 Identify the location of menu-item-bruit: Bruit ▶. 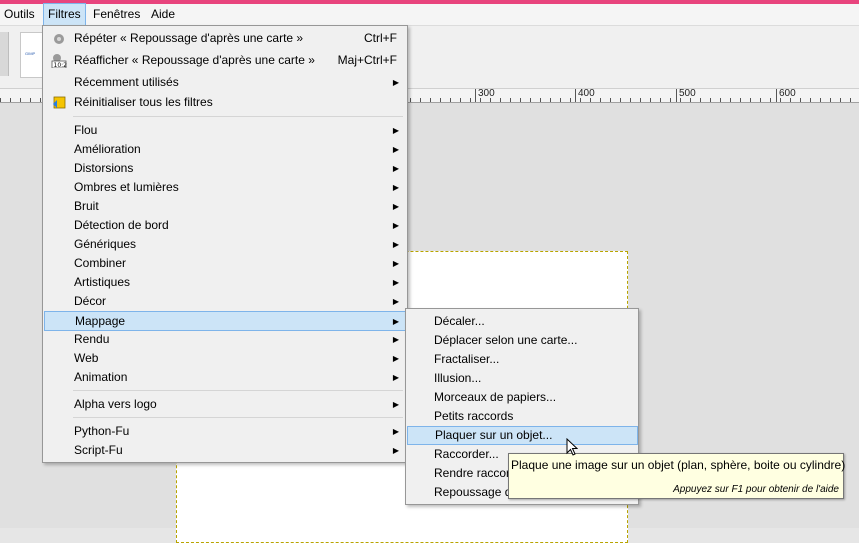
(225, 206).